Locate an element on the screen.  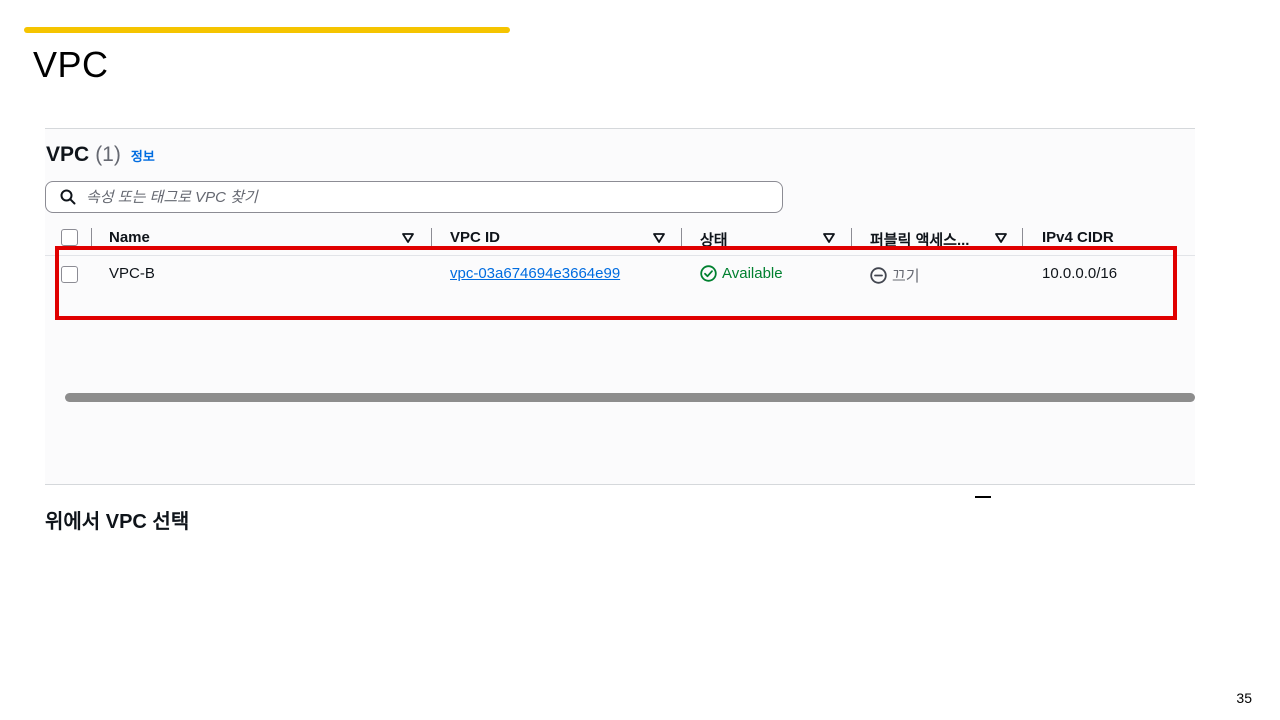
search-box is located at coordinates (414, 197).